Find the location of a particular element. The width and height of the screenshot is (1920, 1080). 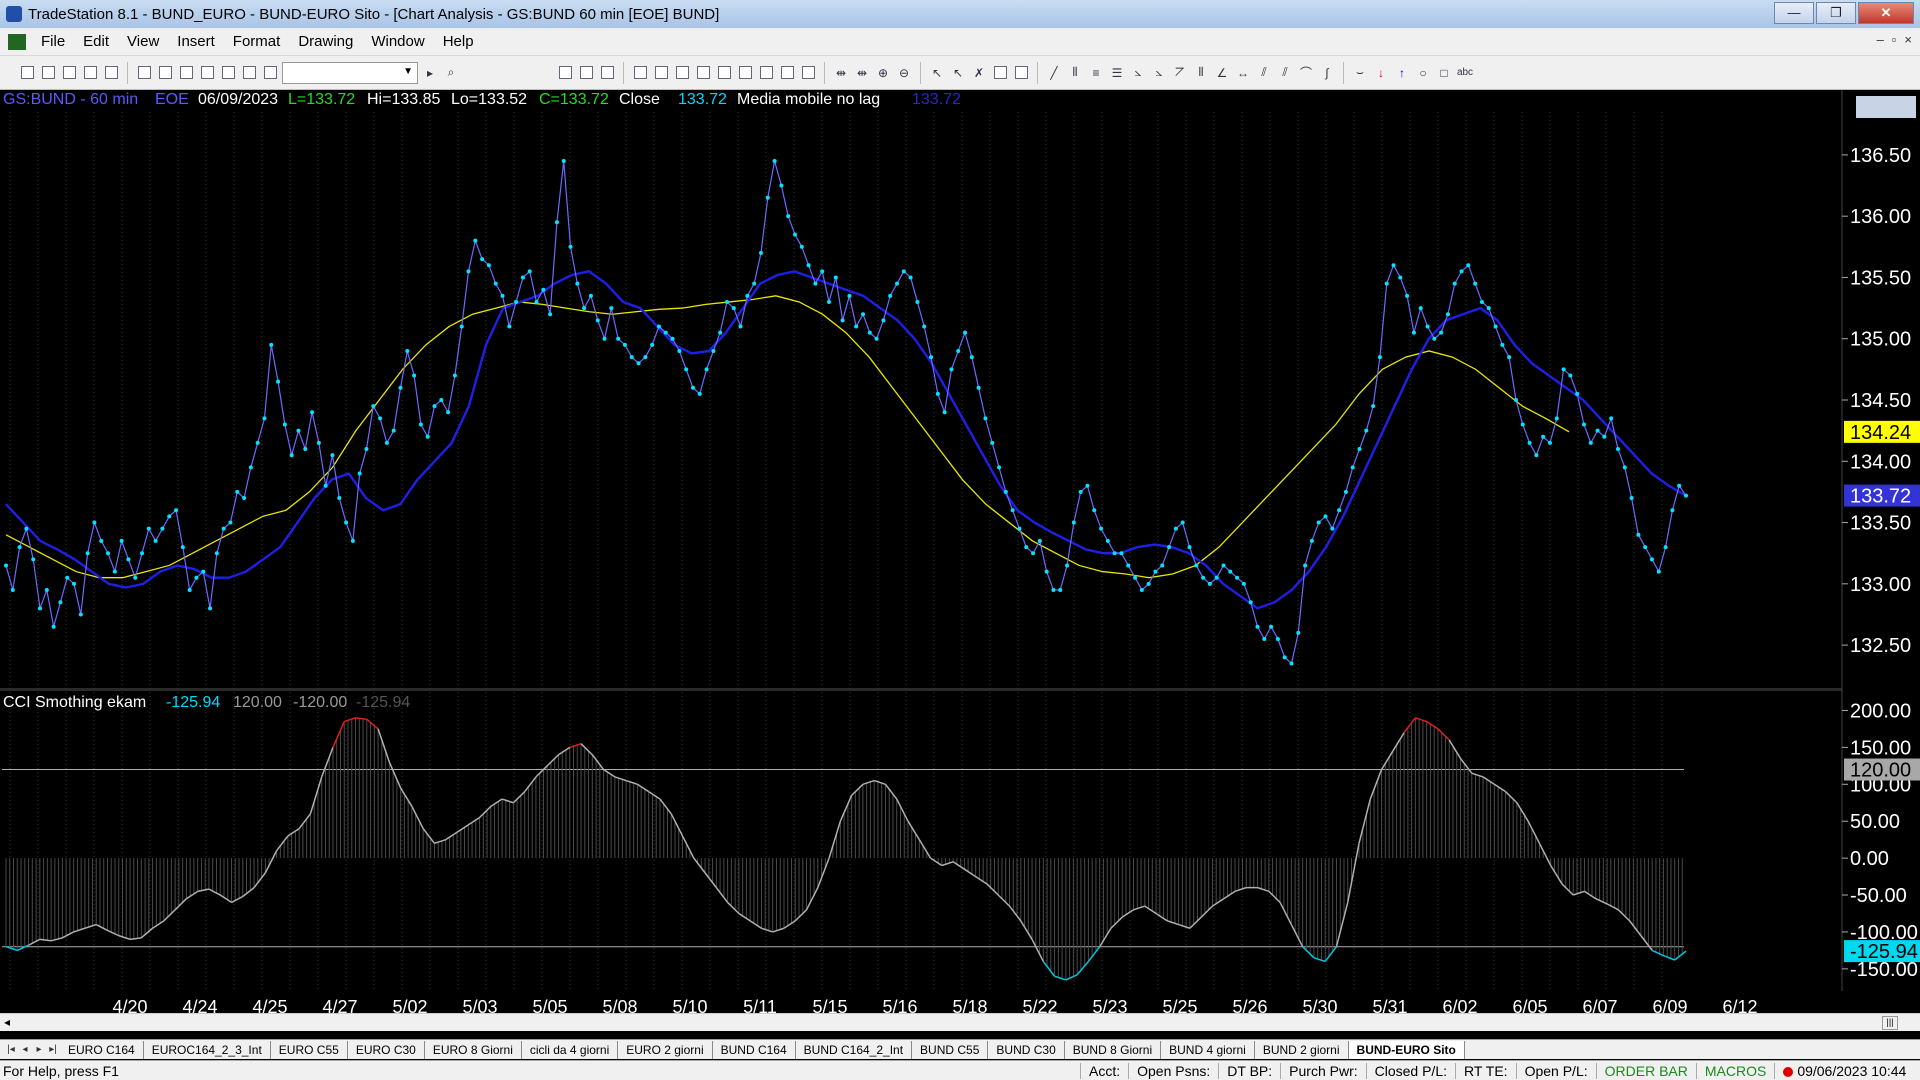

maximize-button: ❐ is located at coordinates (1836, 13).